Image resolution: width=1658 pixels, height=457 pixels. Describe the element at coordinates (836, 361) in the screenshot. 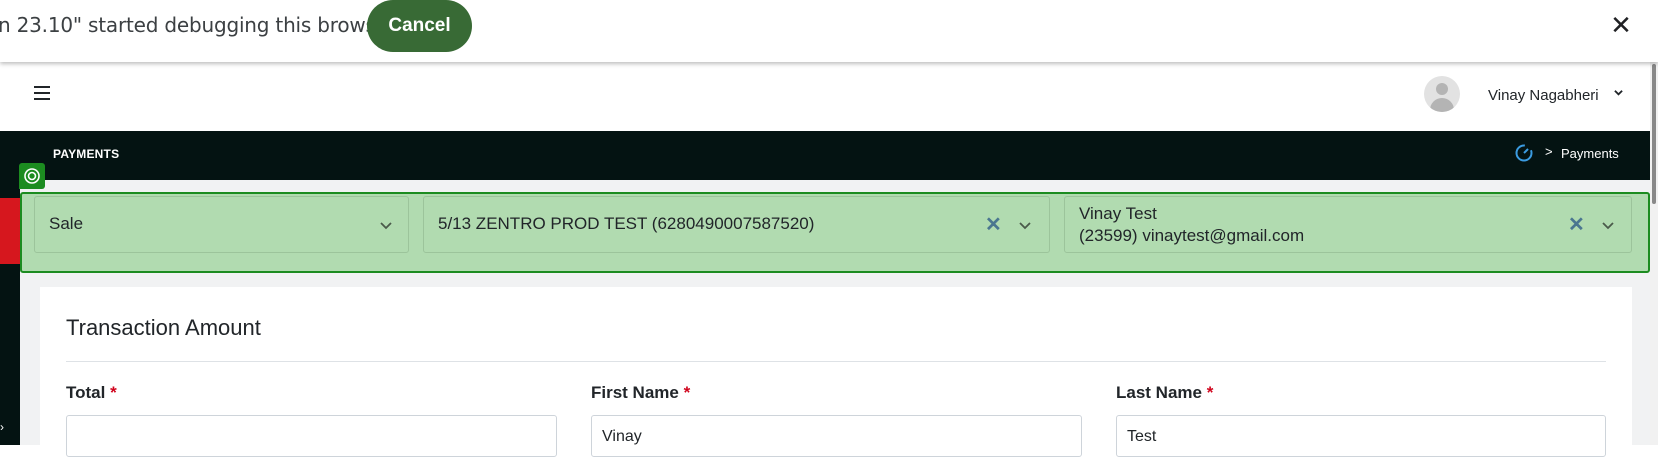

I see `divider` at that location.